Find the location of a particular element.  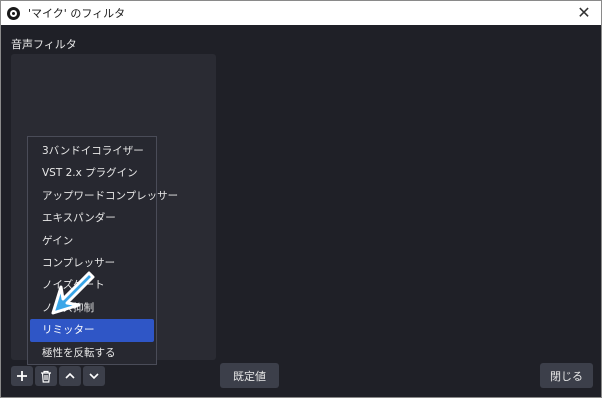

move-down-button is located at coordinates (94, 376).